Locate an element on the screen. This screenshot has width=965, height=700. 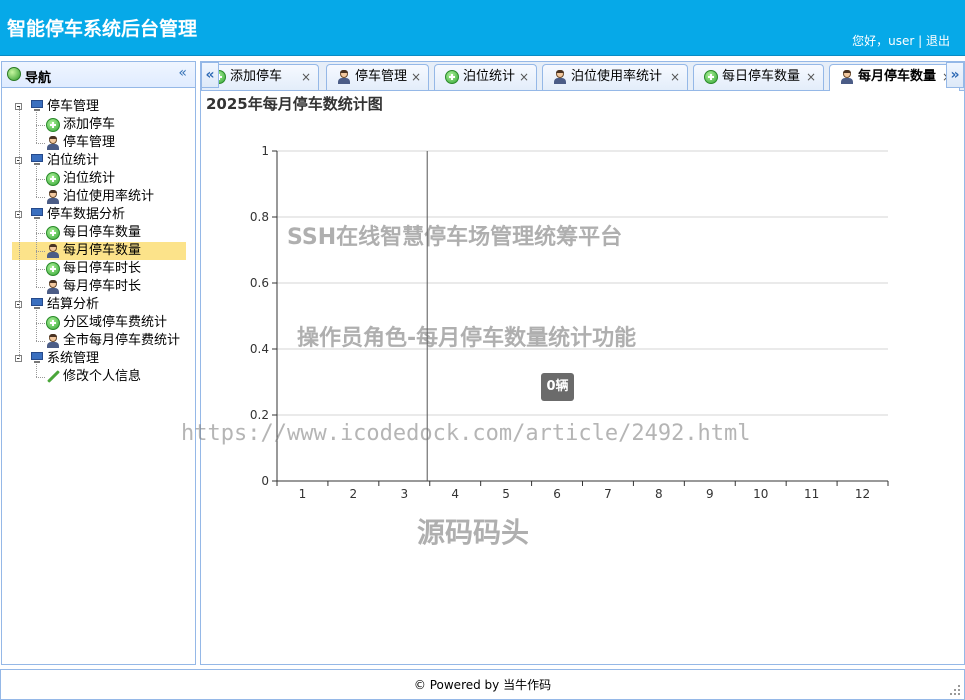
nav-item-0-1: 停车管理 is located at coordinates (102, 143).